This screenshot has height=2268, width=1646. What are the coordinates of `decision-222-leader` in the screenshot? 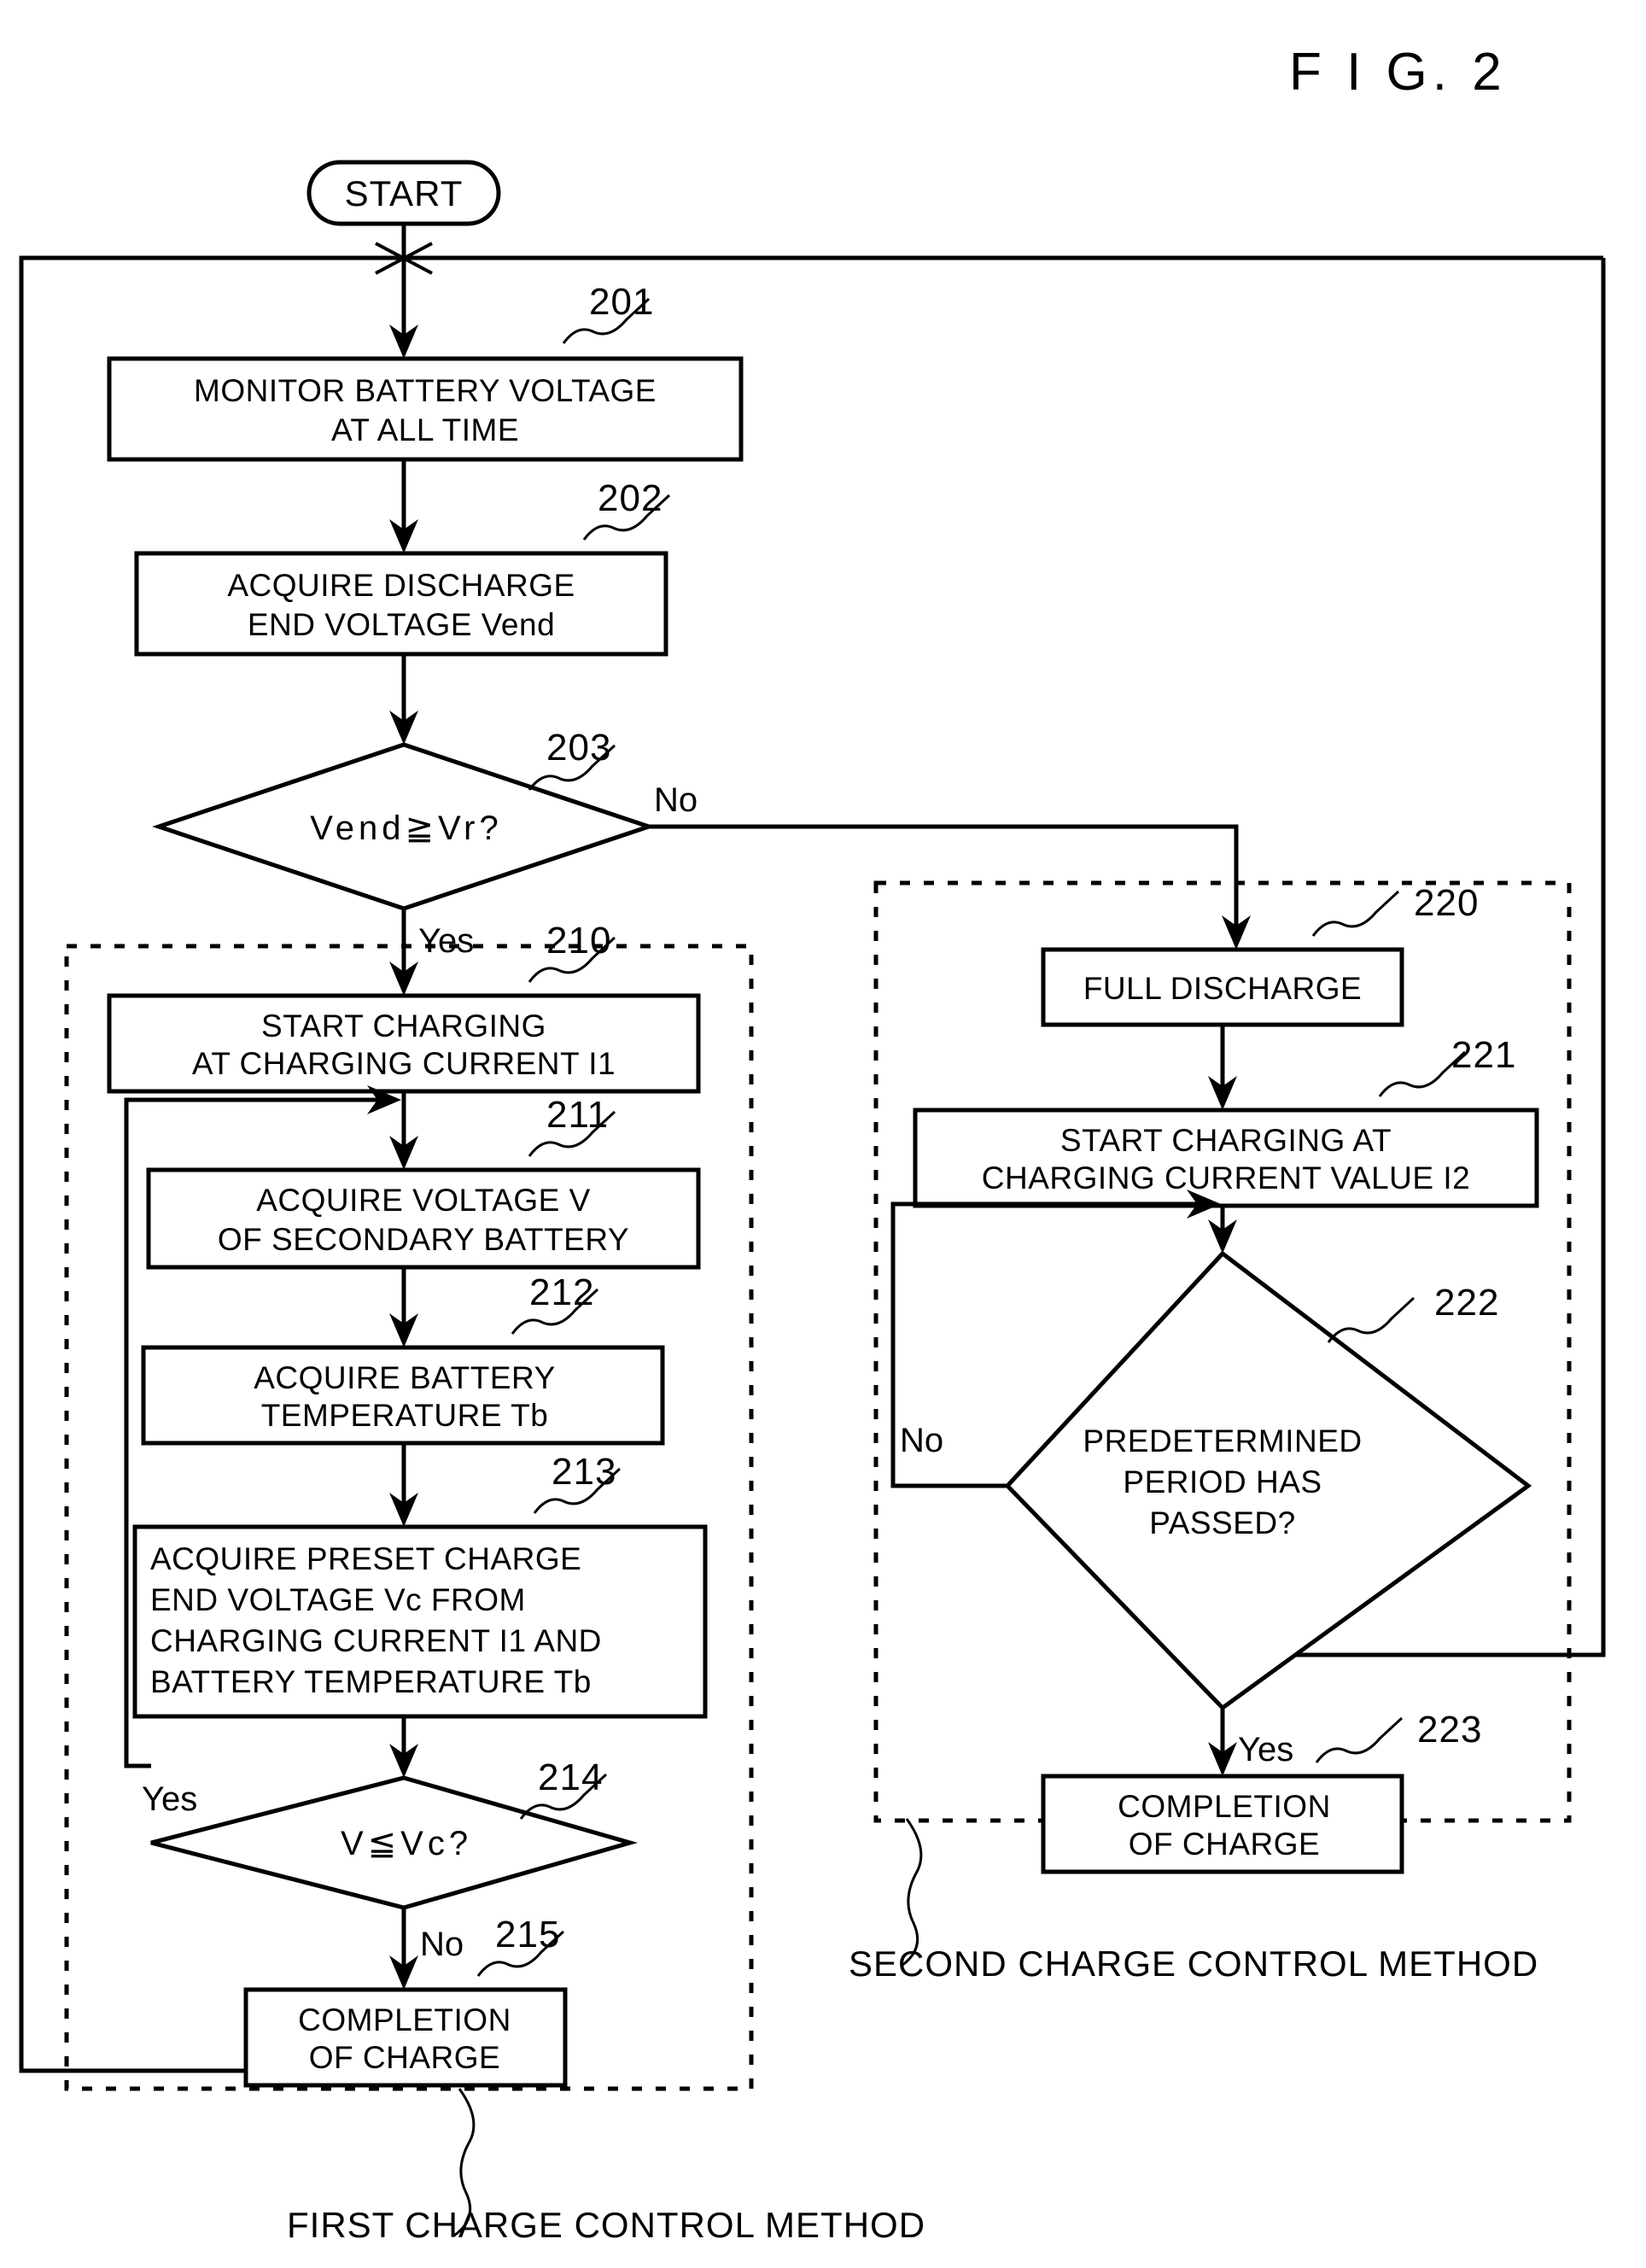 It's located at (1371, 1319).